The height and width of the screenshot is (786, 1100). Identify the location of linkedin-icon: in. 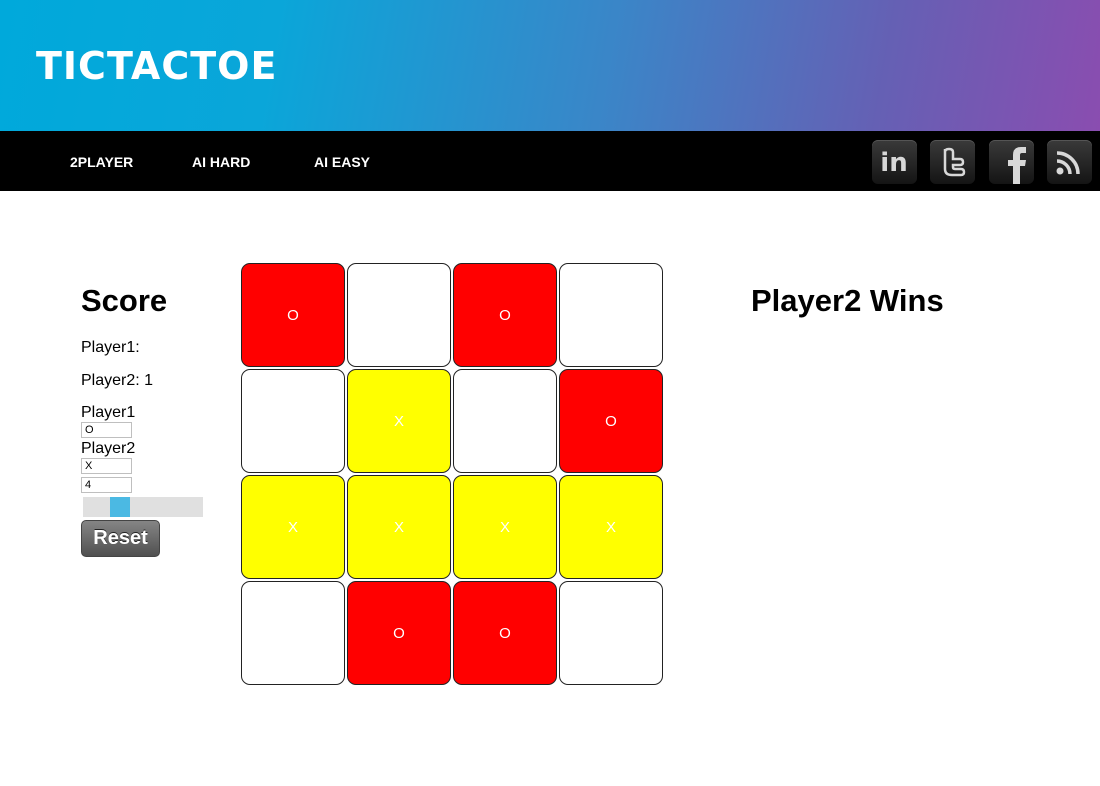
(894, 162).